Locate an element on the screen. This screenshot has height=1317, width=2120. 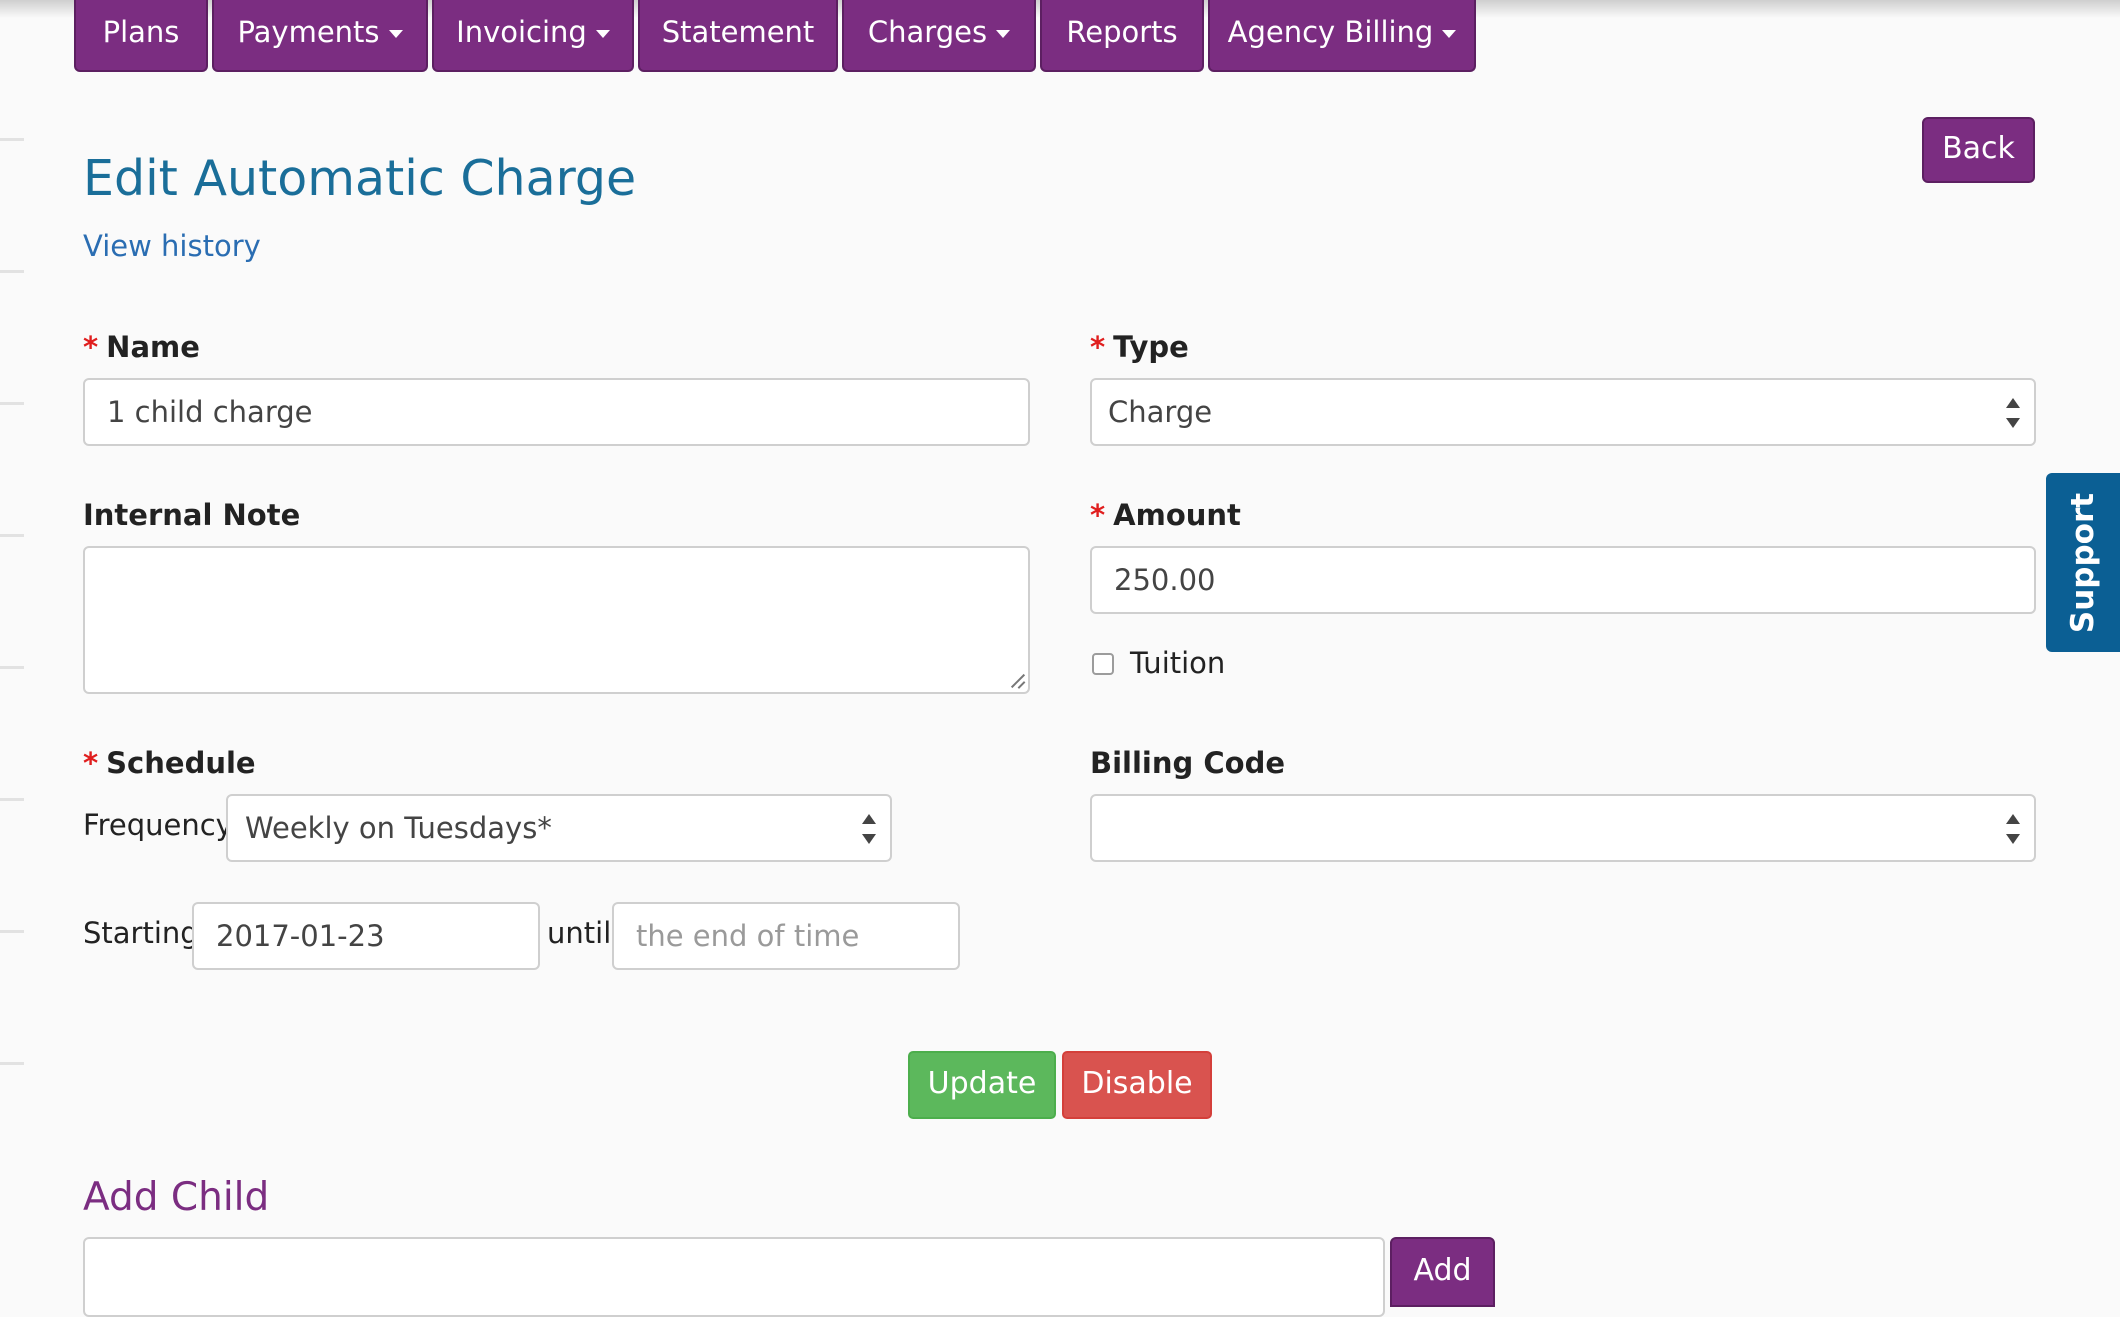
nav-tab-charges: Charges is located at coordinates (939, 36).